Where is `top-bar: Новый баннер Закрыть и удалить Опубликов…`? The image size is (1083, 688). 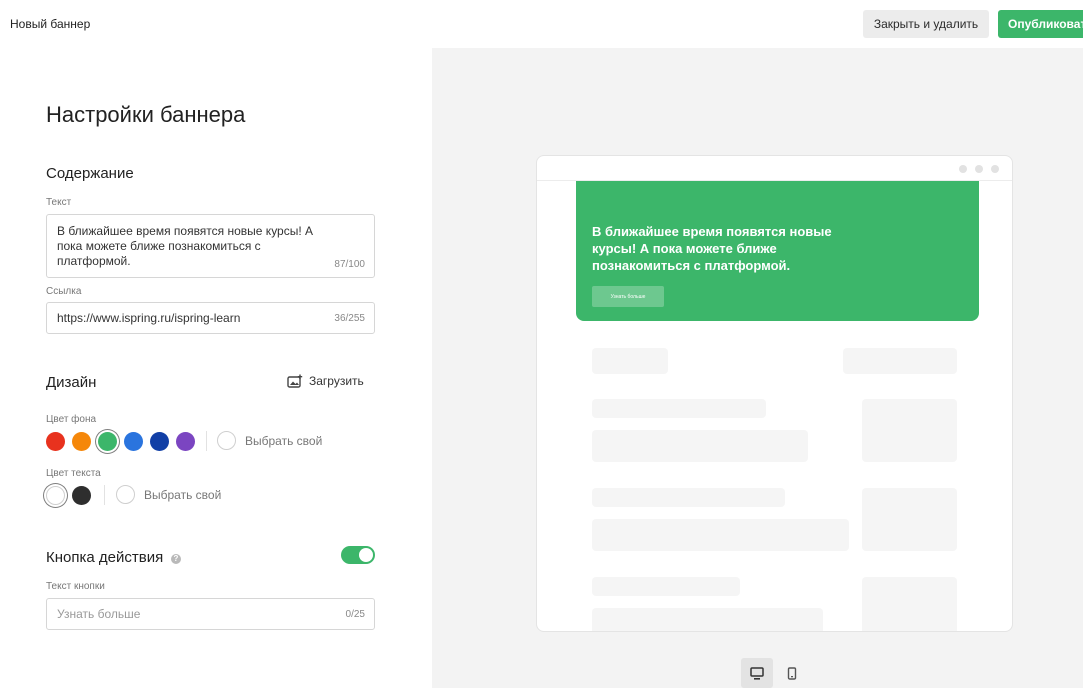 top-bar: Новый баннер Закрыть и удалить Опубликов… is located at coordinates (541, 24).